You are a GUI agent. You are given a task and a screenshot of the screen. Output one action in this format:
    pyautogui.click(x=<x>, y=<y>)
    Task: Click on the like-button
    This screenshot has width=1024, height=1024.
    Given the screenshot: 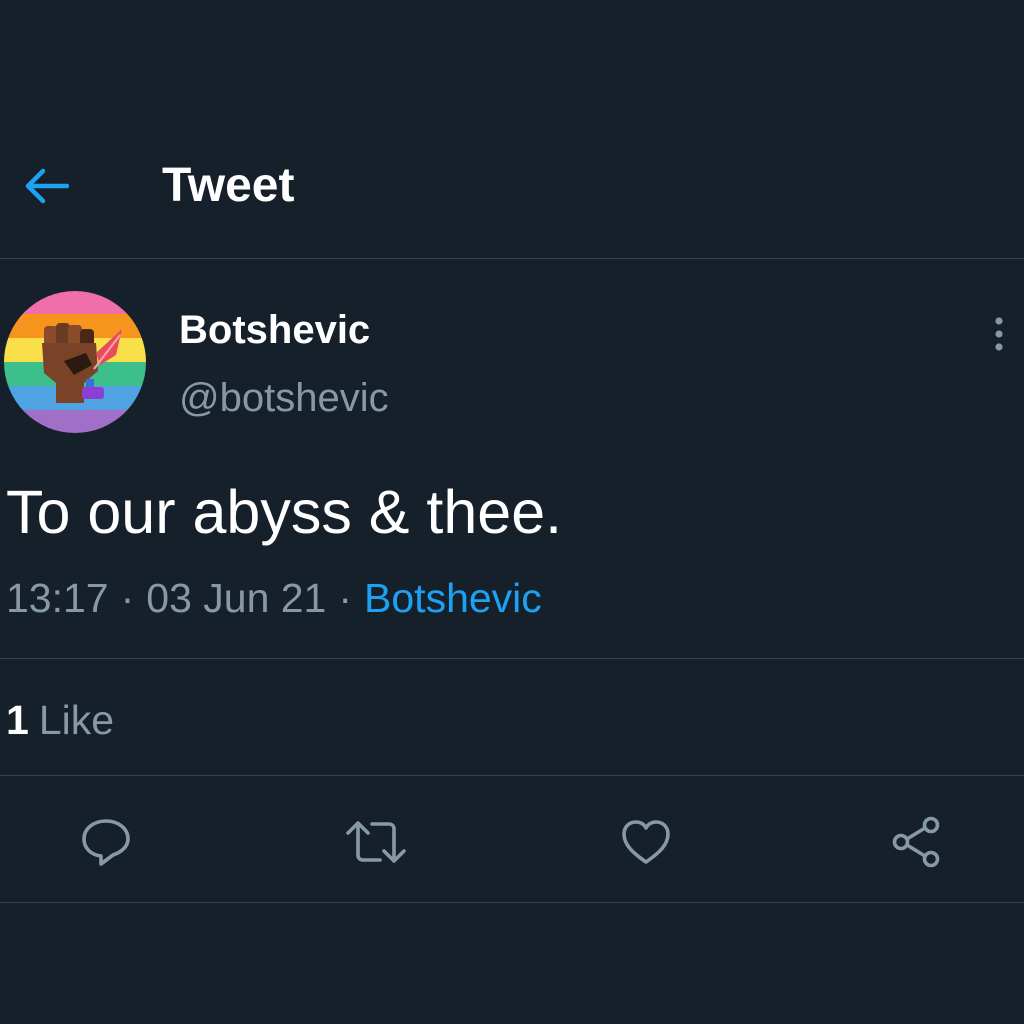 What is the action you would take?
    pyautogui.click(x=646, y=842)
    